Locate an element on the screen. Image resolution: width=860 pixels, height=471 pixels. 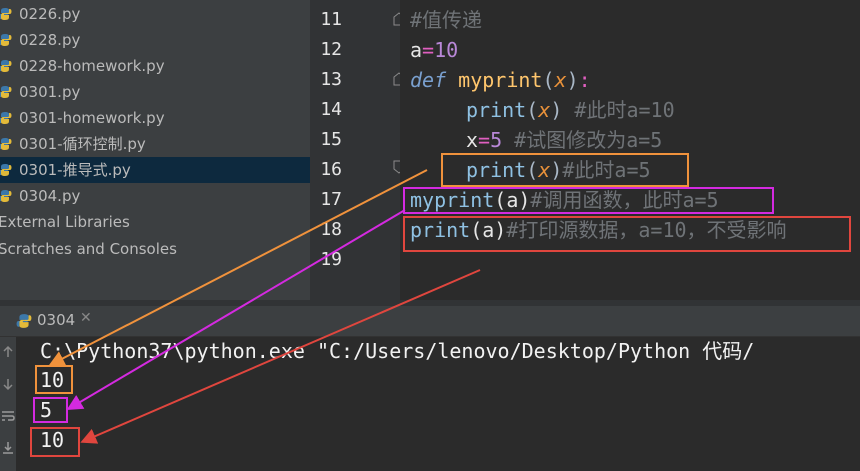
colon: : is located at coordinates (584, 80).